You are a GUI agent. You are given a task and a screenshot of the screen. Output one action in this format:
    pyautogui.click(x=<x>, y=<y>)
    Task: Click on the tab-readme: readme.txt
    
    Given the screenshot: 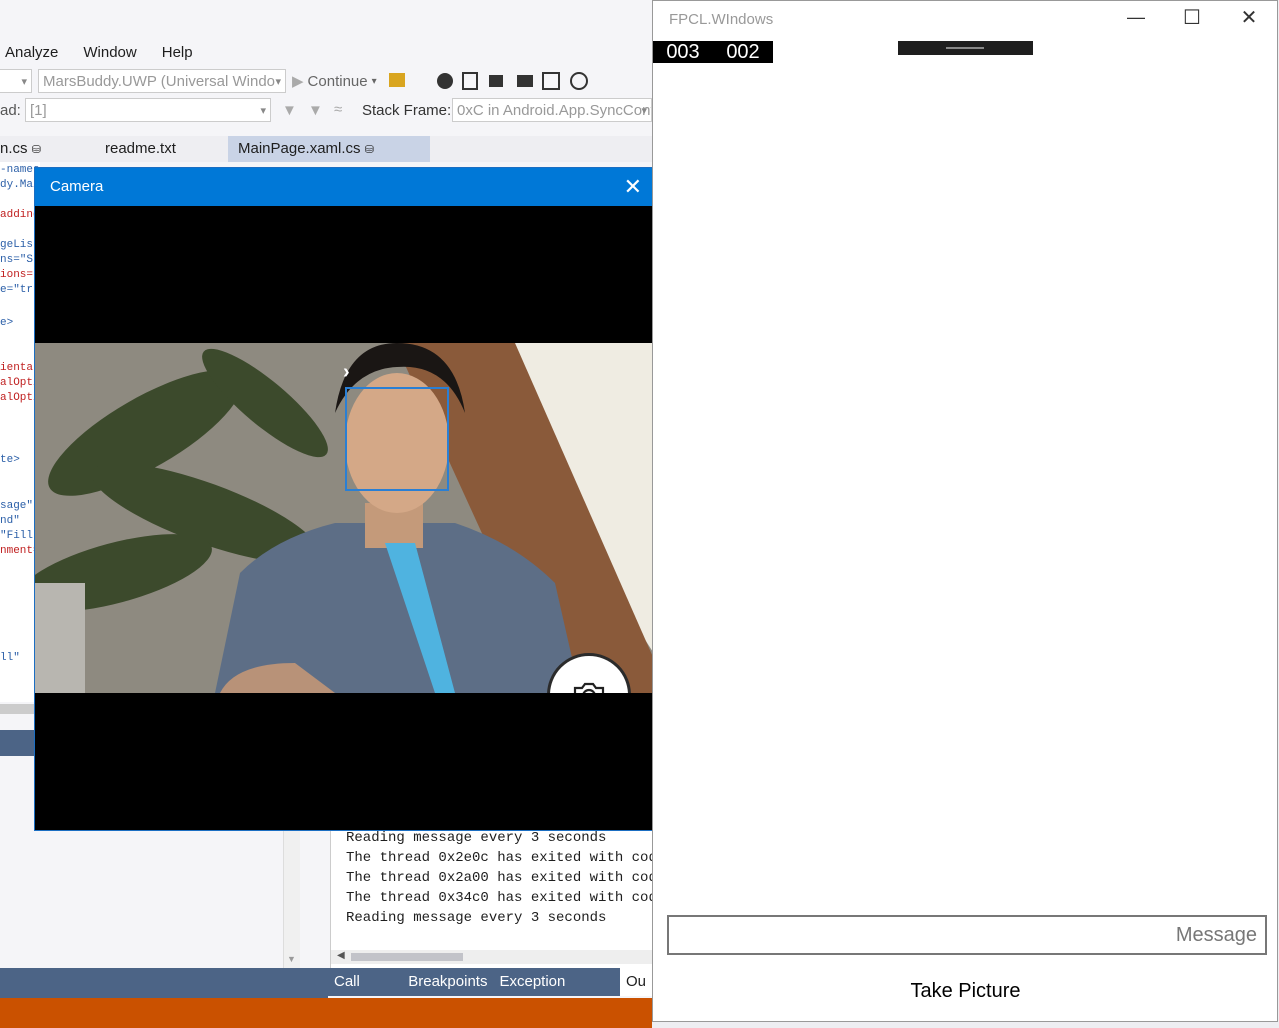 What is the action you would take?
    pyautogui.click(x=140, y=149)
    